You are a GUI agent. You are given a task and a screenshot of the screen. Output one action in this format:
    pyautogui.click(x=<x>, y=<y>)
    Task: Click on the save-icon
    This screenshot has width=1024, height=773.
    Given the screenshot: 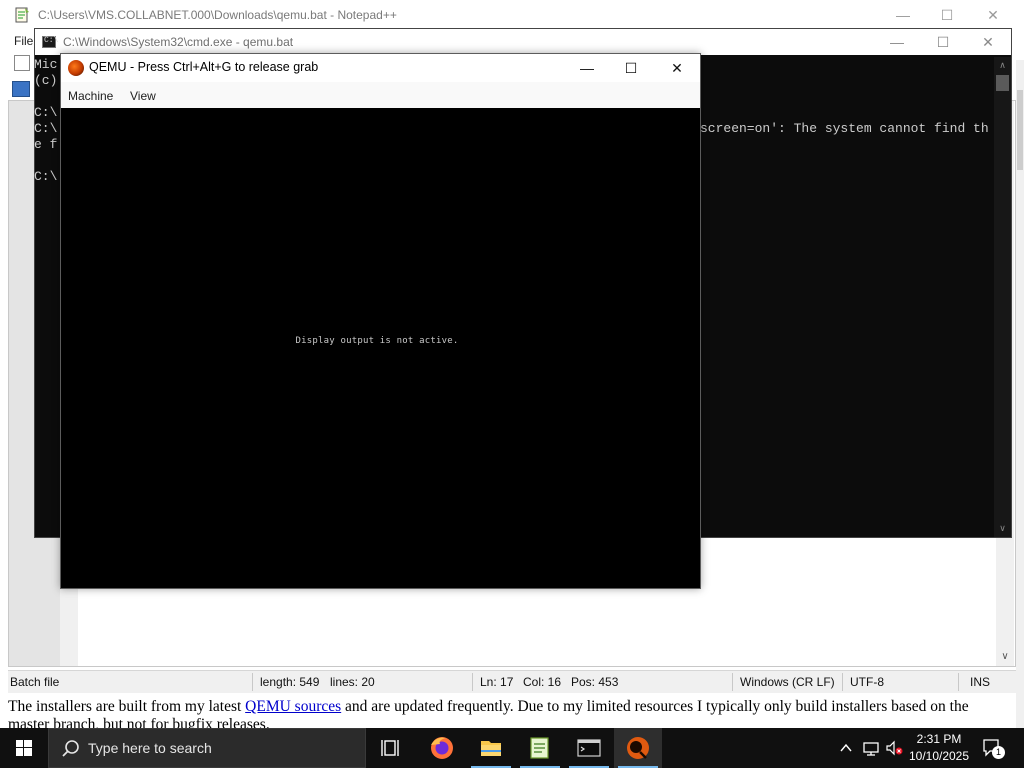 What is the action you would take?
    pyautogui.click(x=21, y=89)
    